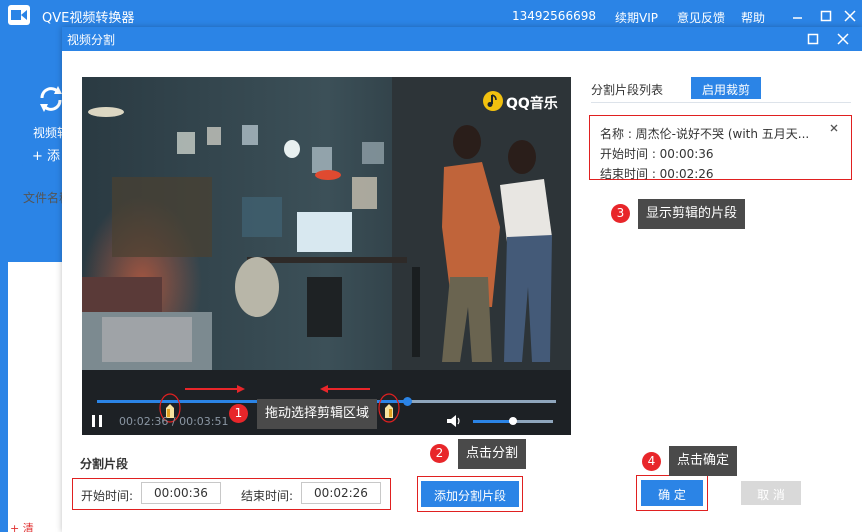 The width and height of the screenshot is (862, 532). Describe the element at coordinates (493, 421) in the screenshot. I see `volume-fill` at that location.